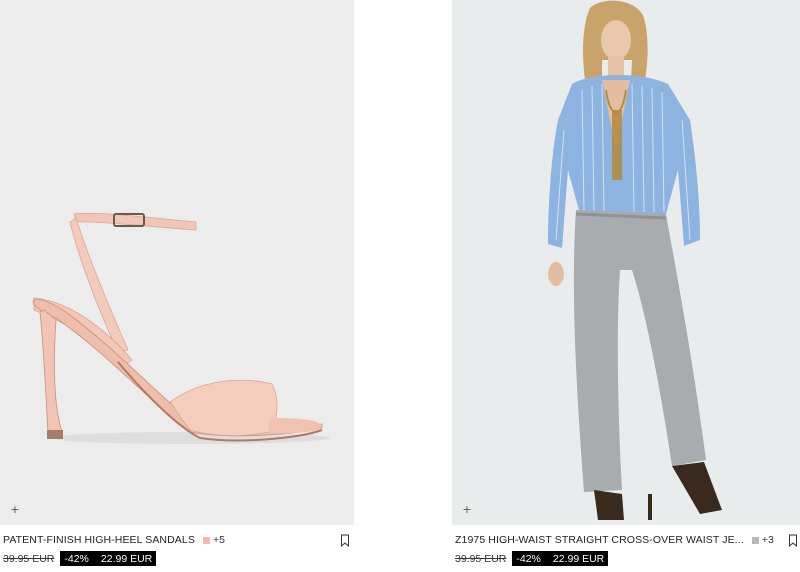 Image resolution: width=800 pixels, height=572 pixels. I want to click on more-colors-count: +5, so click(219, 540).